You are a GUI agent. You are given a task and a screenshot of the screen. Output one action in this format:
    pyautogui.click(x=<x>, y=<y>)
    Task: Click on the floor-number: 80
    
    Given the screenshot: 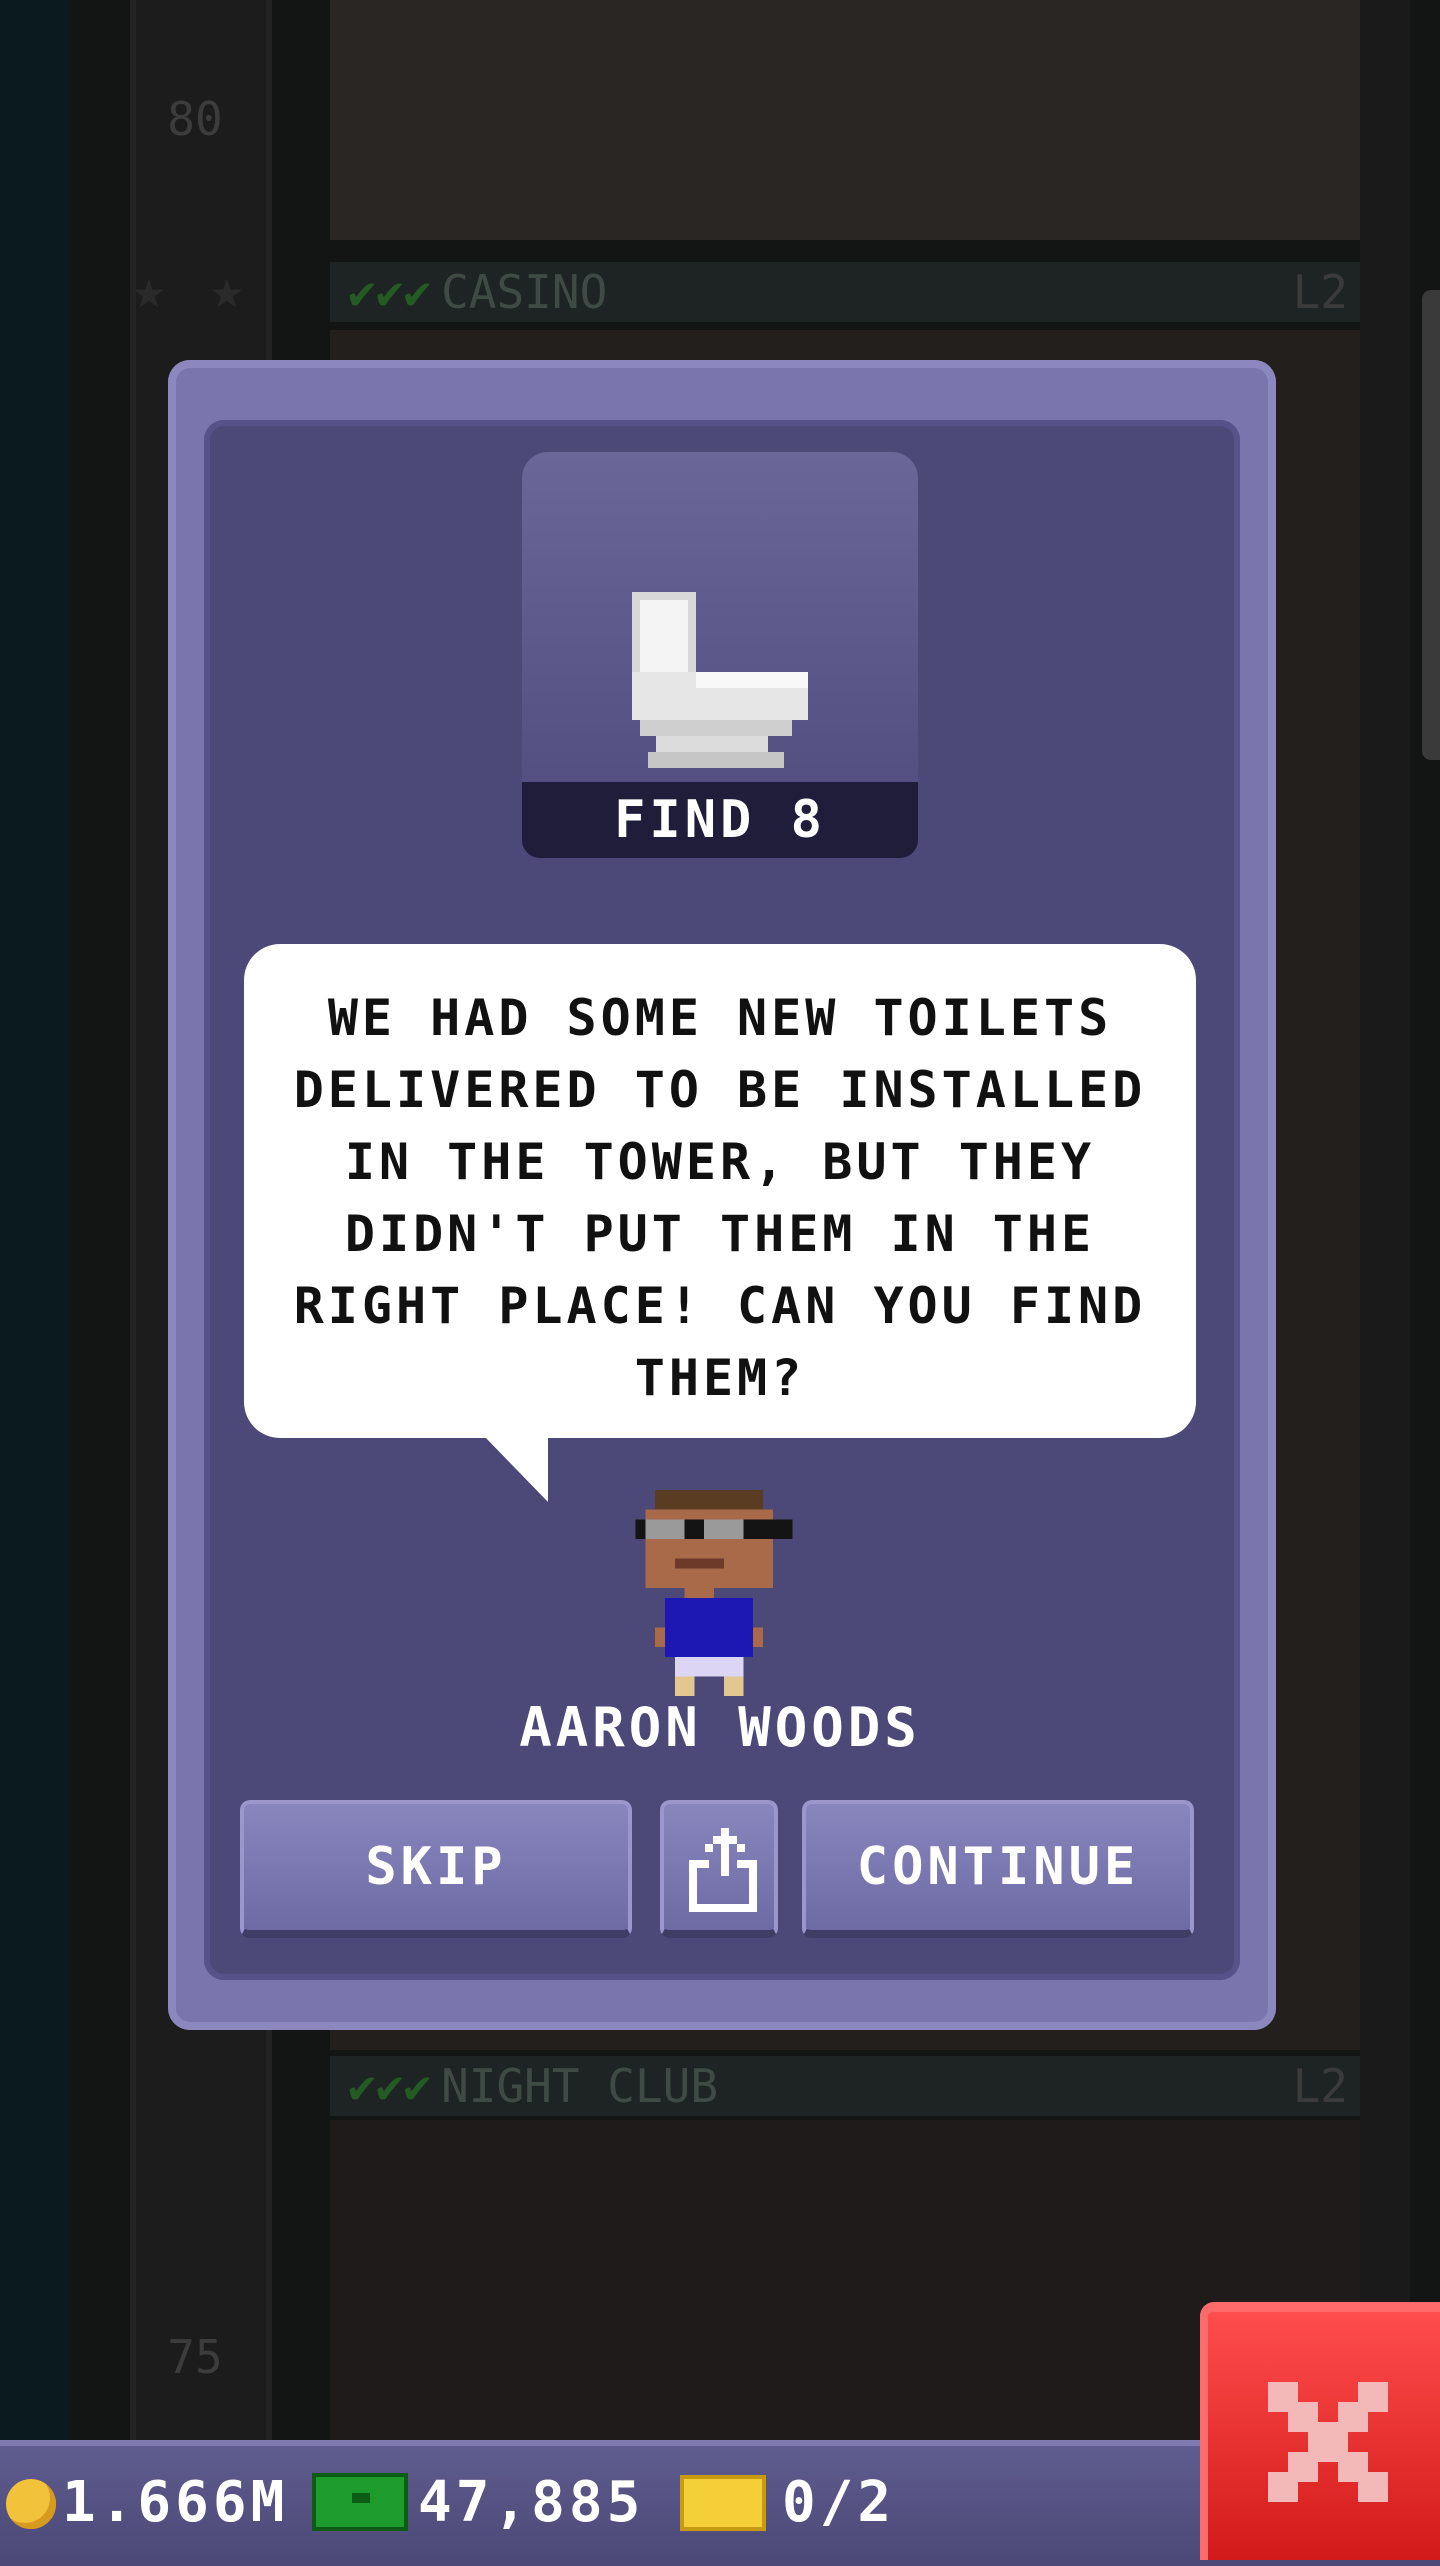 What is the action you would take?
    pyautogui.click(x=195, y=119)
    